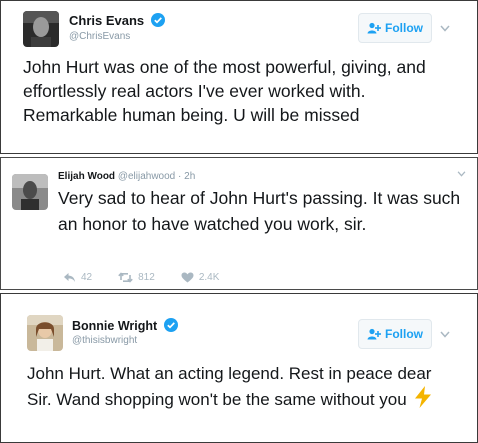 This screenshot has height=443, width=478. Describe the element at coordinates (125, 277) in the screenshot. I see `retweet-icon` at that location.